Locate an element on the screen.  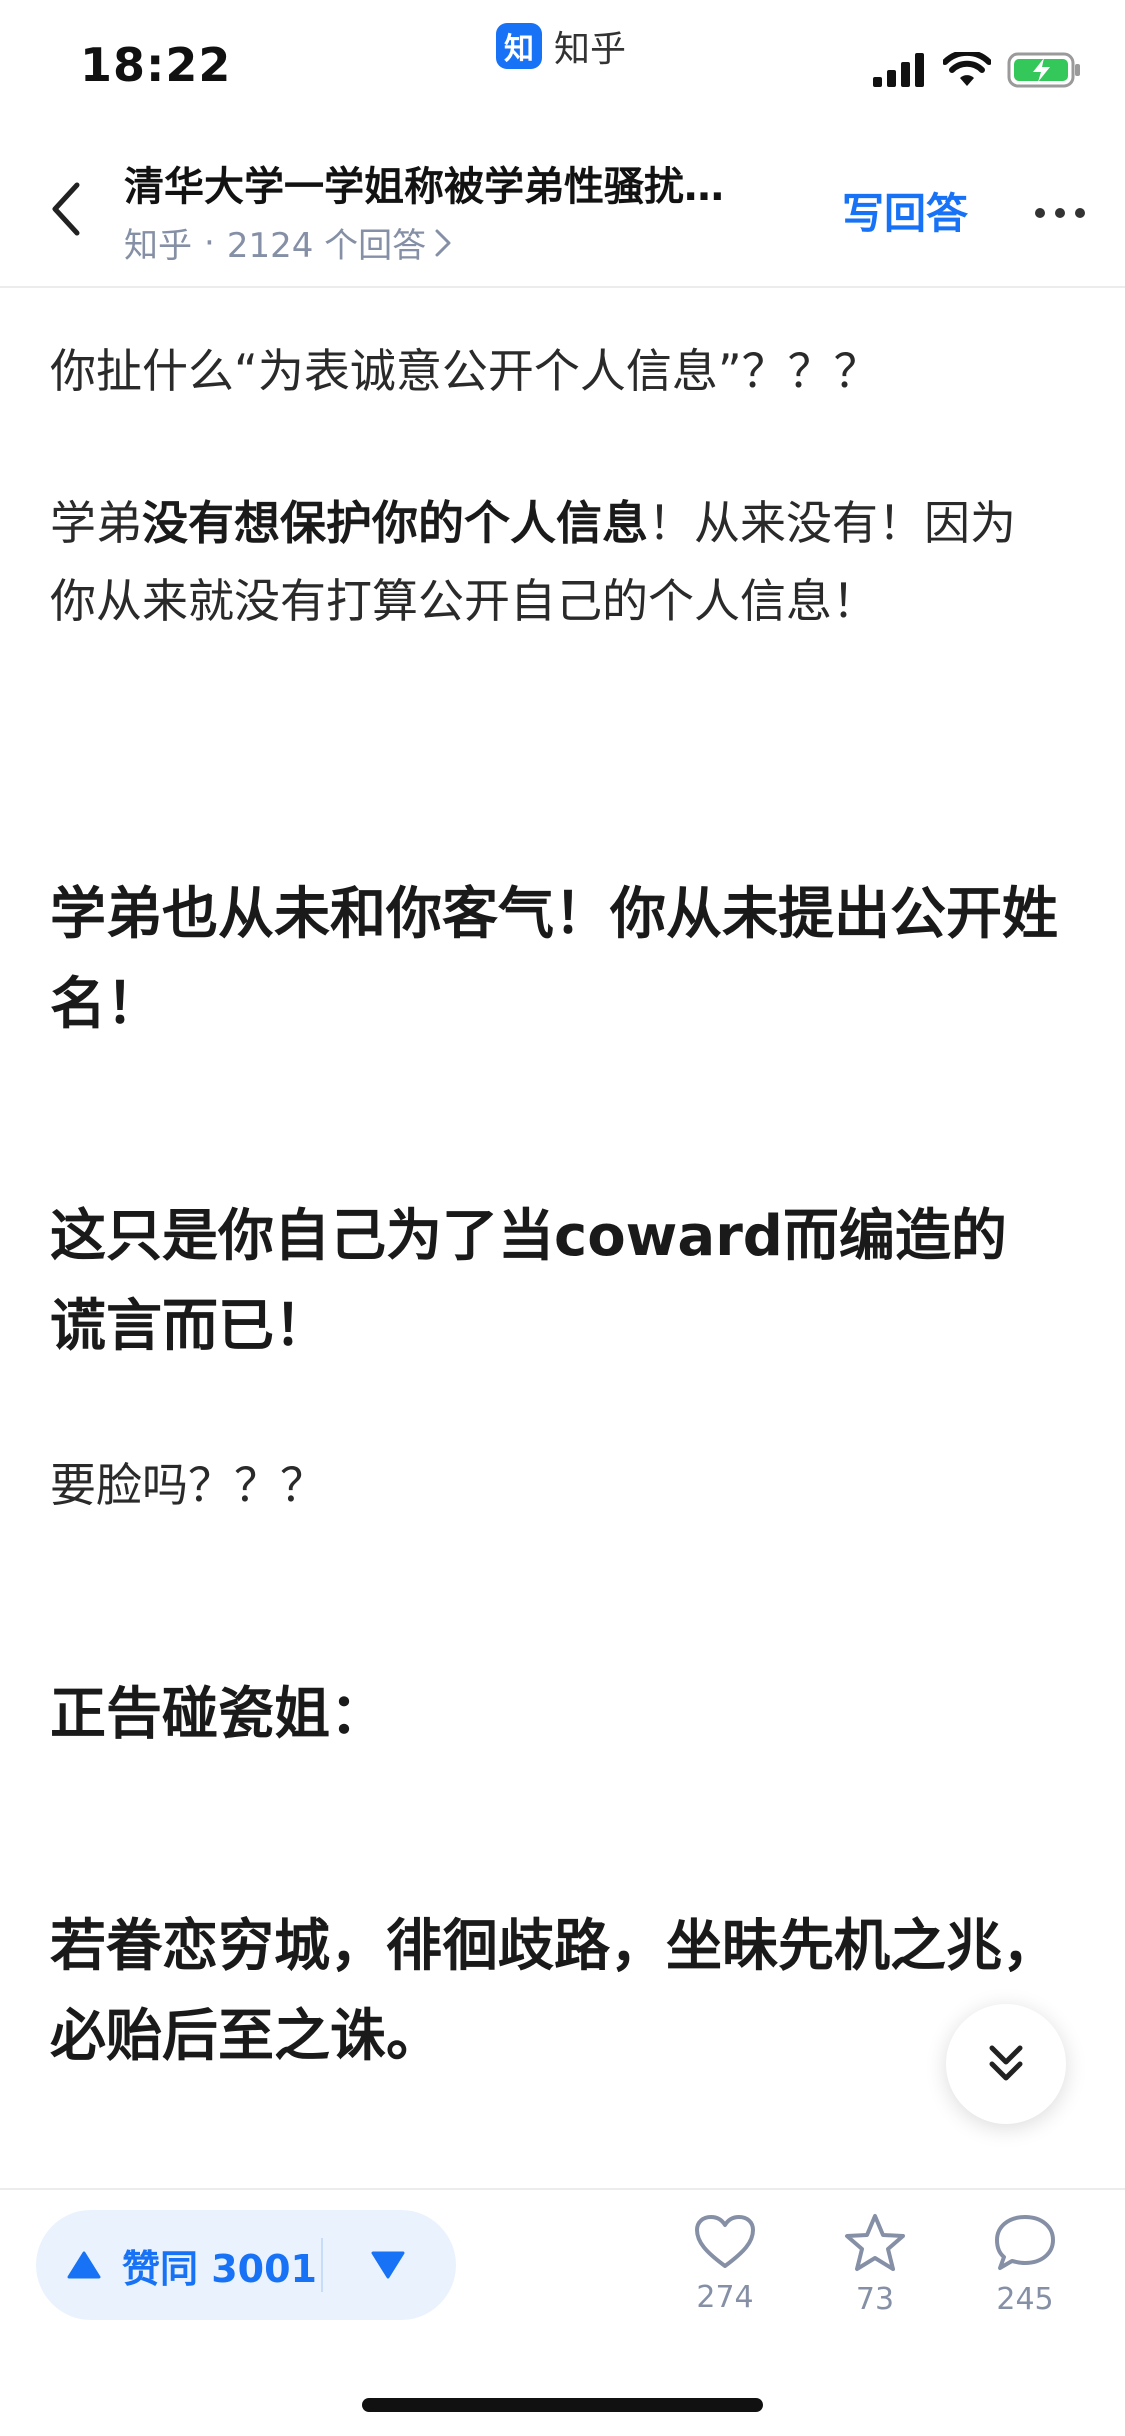
star-icon is located at coordinates (875, 2242).